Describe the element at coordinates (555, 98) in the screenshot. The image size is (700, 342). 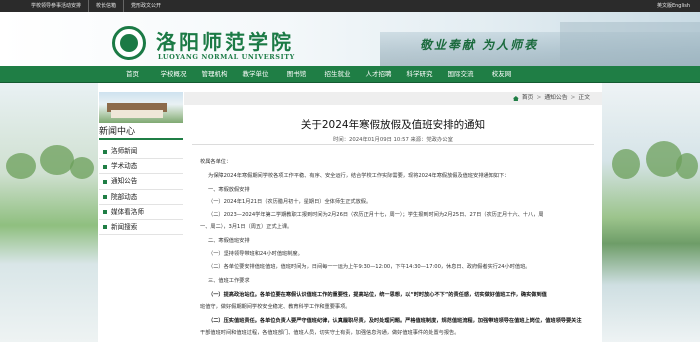
I see `breadcrumb-section: 通知公告` at that location.